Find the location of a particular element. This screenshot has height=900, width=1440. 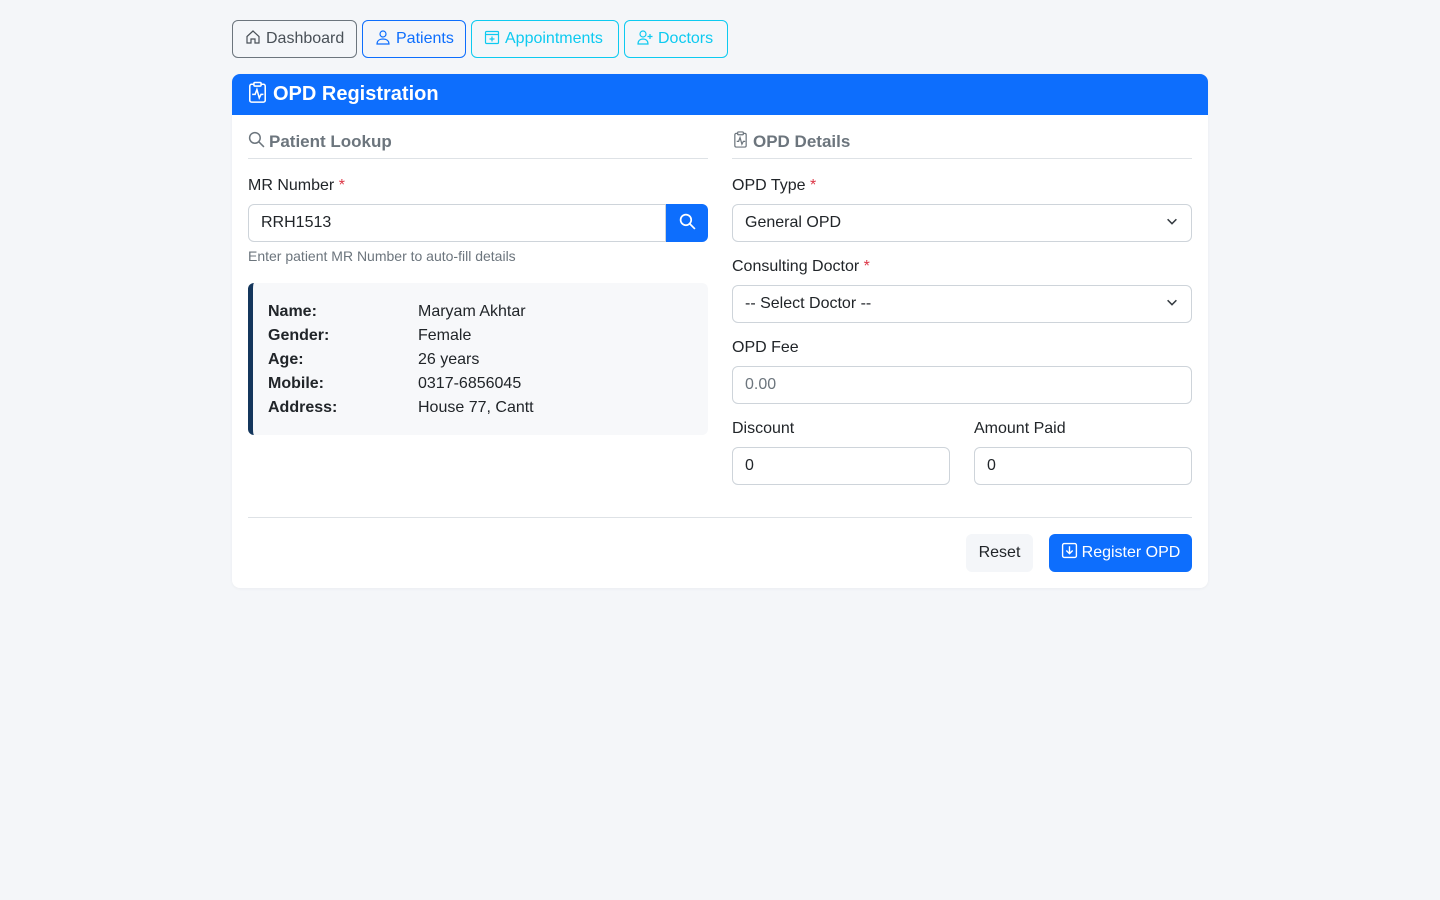

patient-row-age: Age: 26 years is located at coordinates (480, 360).